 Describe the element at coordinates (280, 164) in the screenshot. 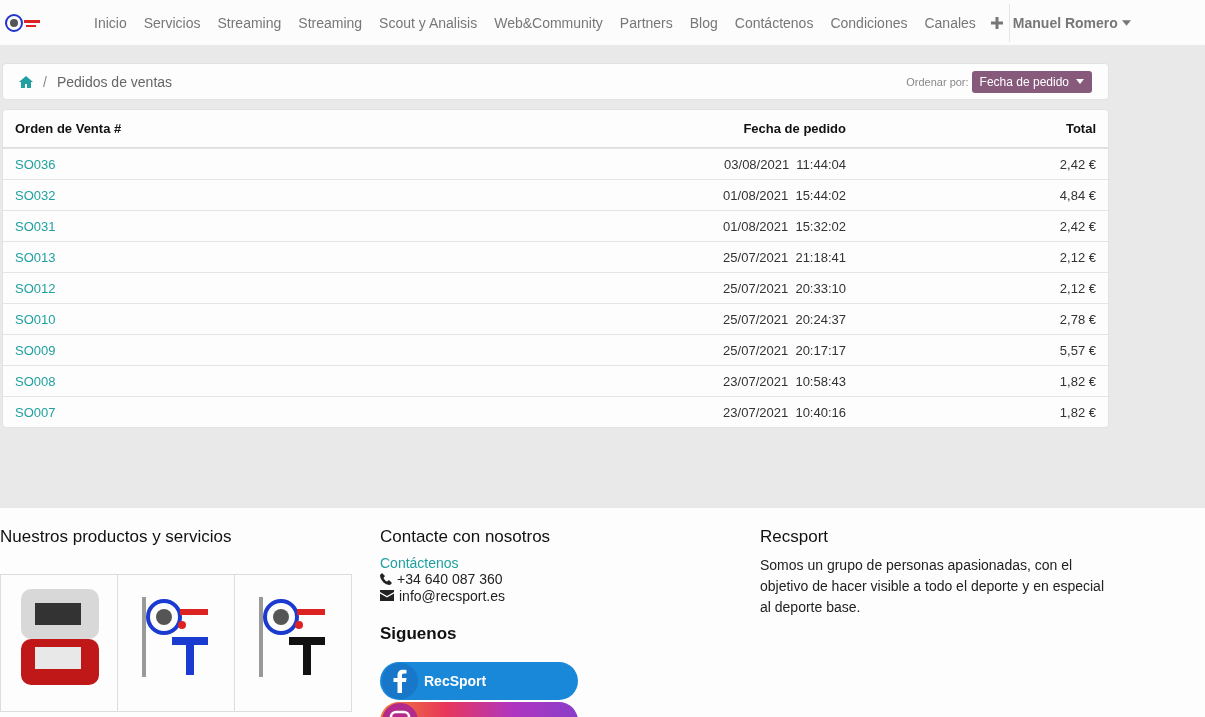

I see `order-link: SO036` at that location.